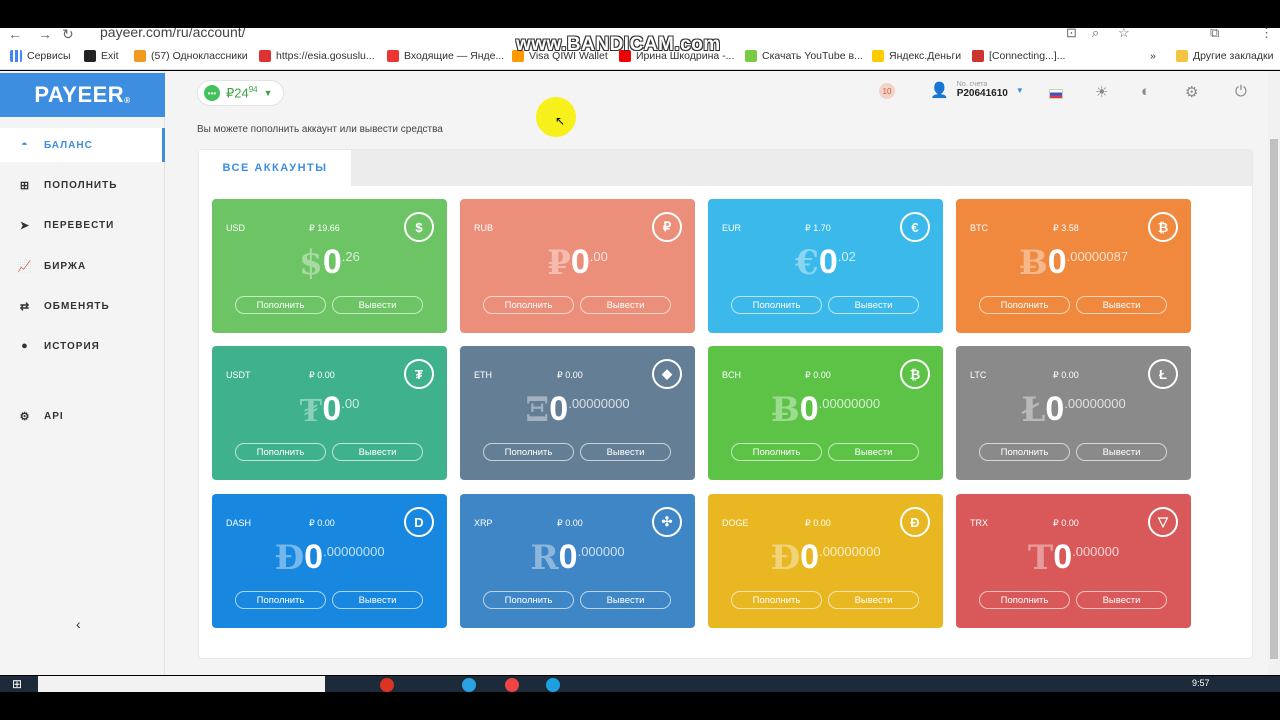 The width and height of the screenshot is (1280, 720). Describe the element at coordinates (1095, 34) in the screenshot. I see `search-icon: ⌕` at that location.